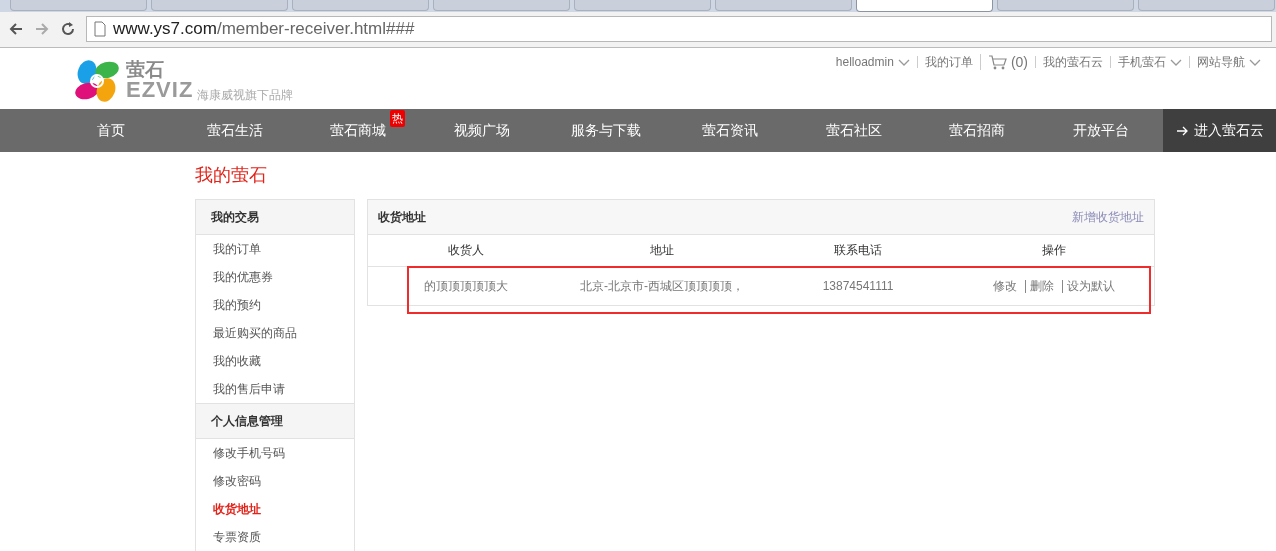  I want to click on nav-item: 萤石商城 热, so click(358, 130).